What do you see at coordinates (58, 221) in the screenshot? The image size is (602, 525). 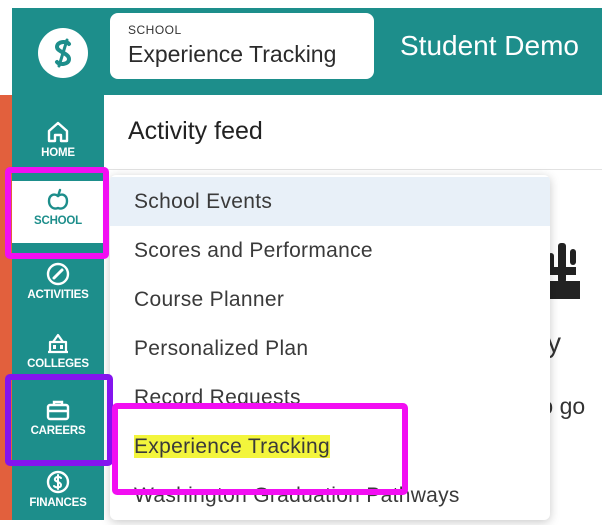 I see `sidebar-item-label: SCHOOL` at bounding box center [58, 221].